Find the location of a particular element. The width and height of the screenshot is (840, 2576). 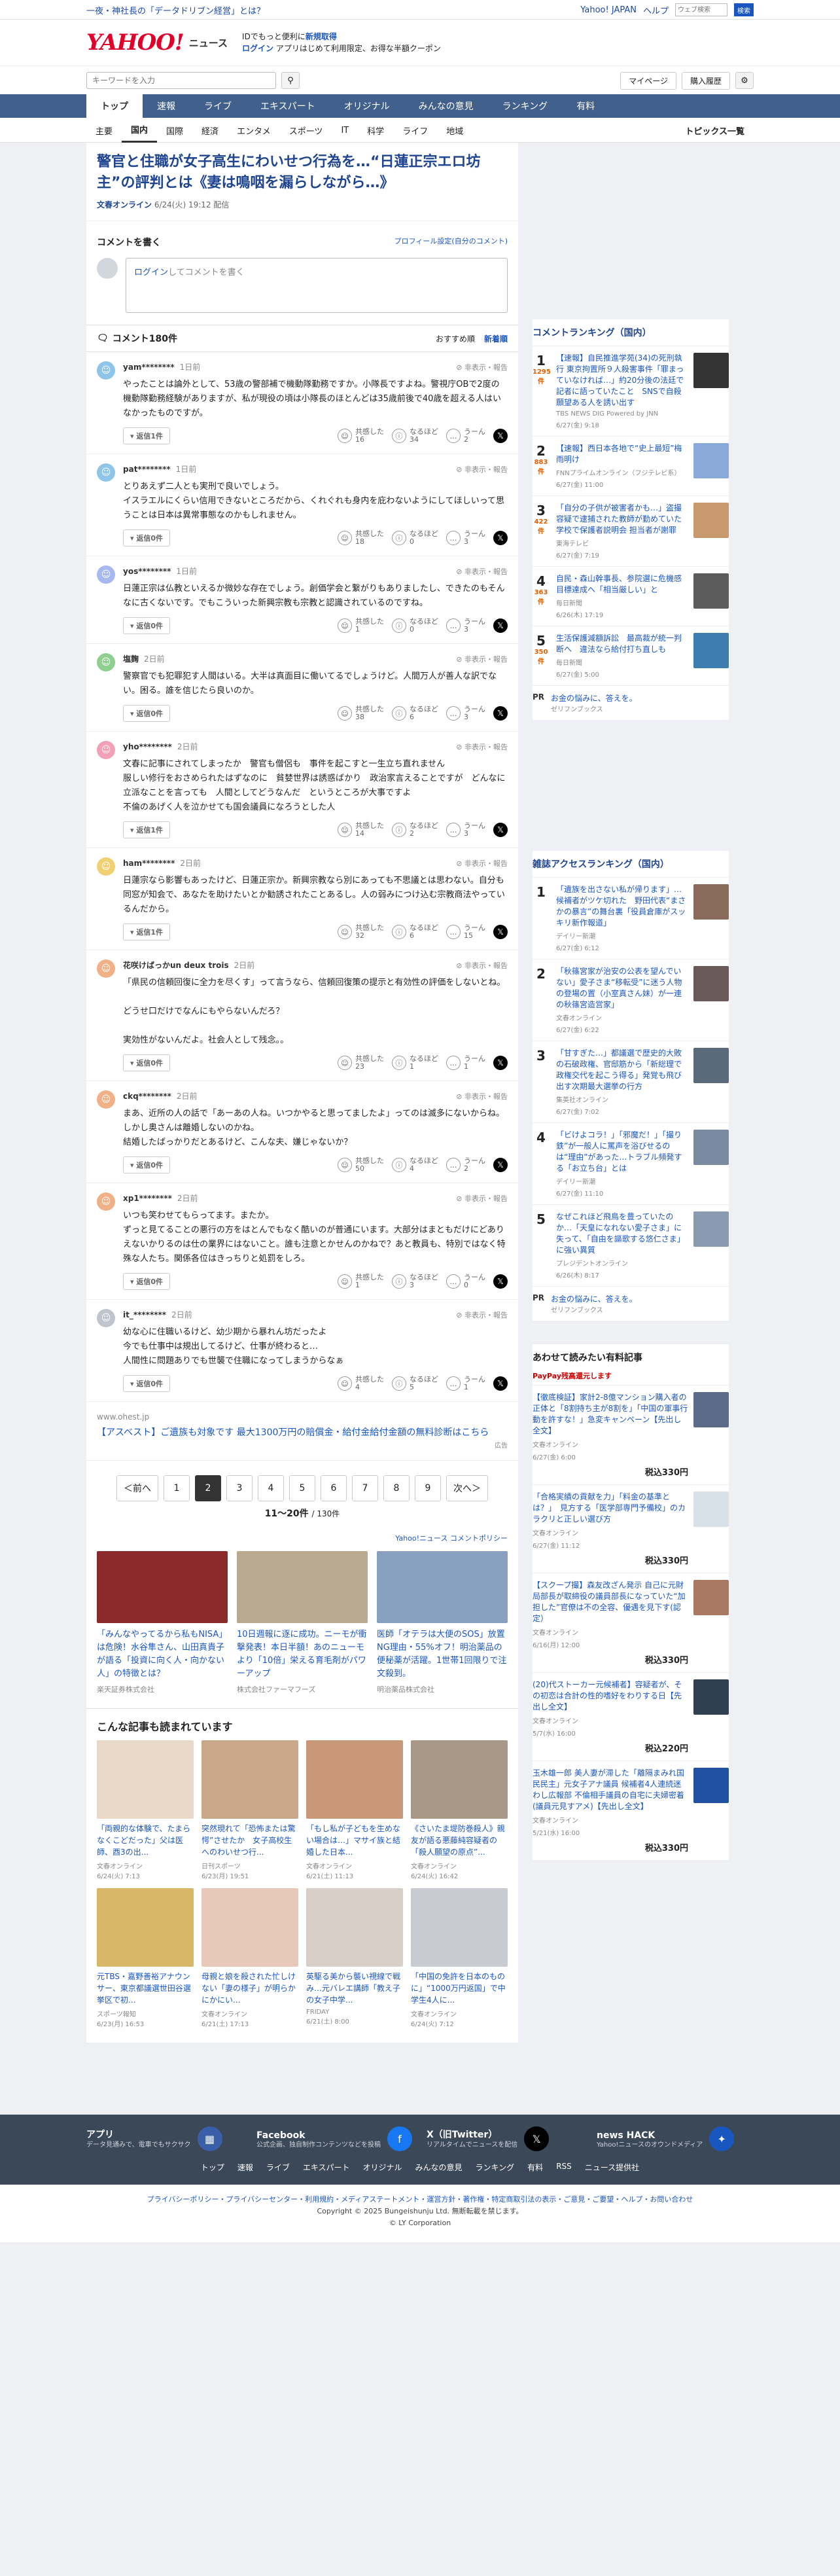

sort-recommended: おすすめ順 is located at coordinates (455, 338).